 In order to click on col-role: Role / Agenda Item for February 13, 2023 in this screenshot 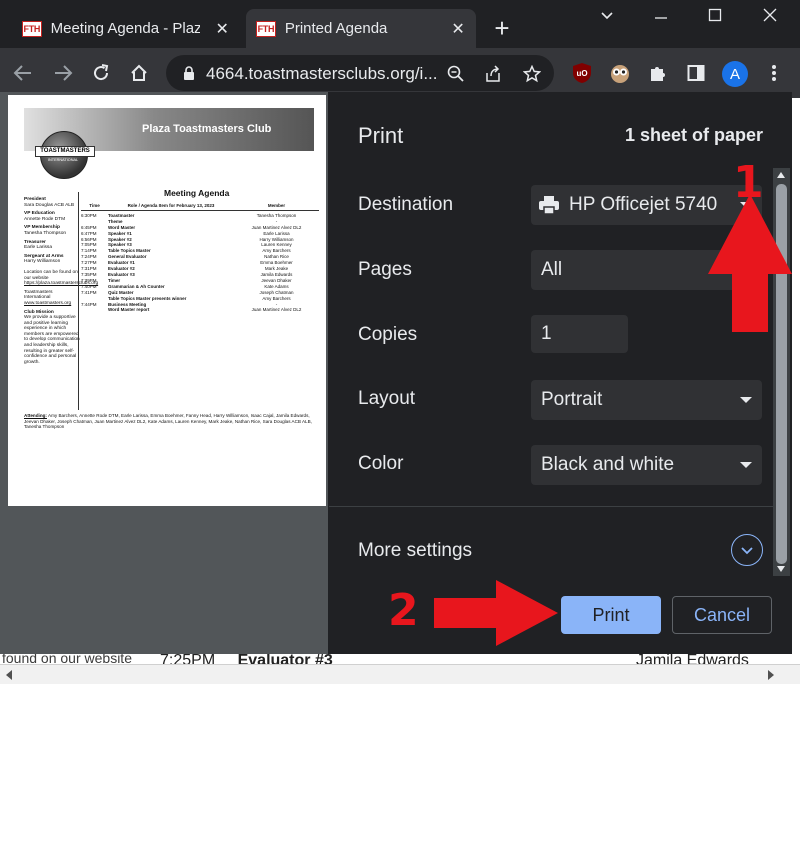, I will do `click(171, 205)`.